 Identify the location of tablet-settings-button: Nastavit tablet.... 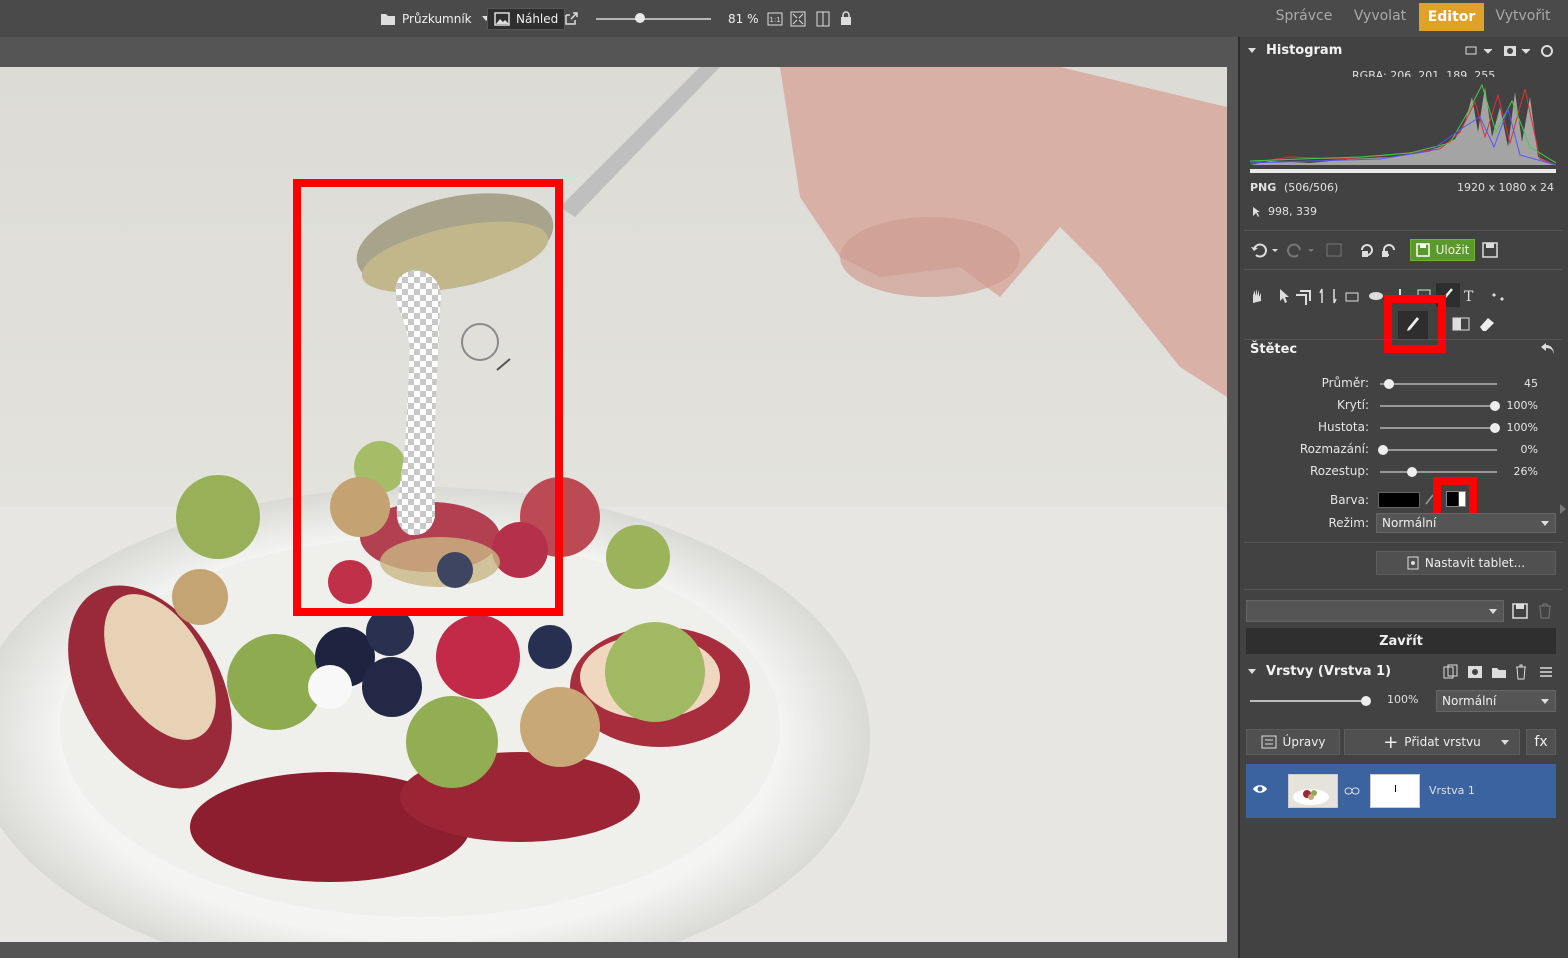
(1466, 563).